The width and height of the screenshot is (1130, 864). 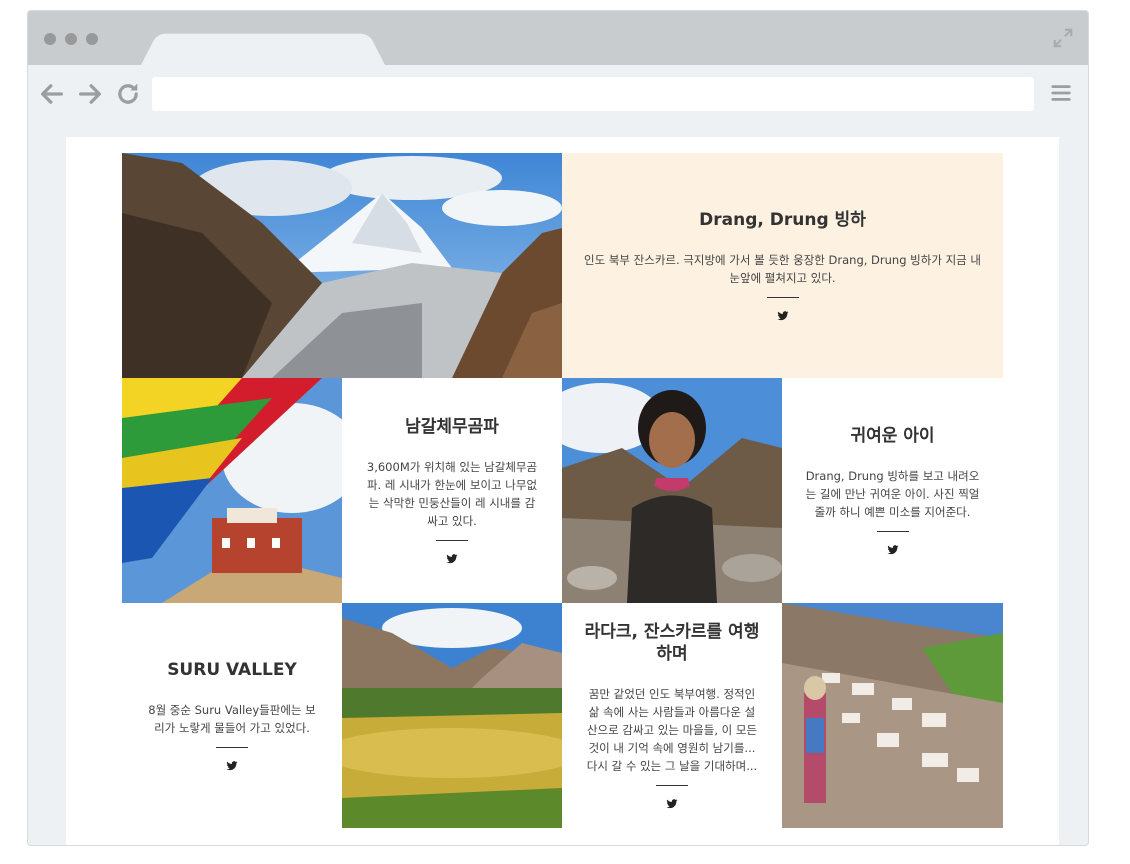 What do you see at coordinates (1063, 38) in the screenshot?
I see `expand-icon` at bounding box center [1063, 38].